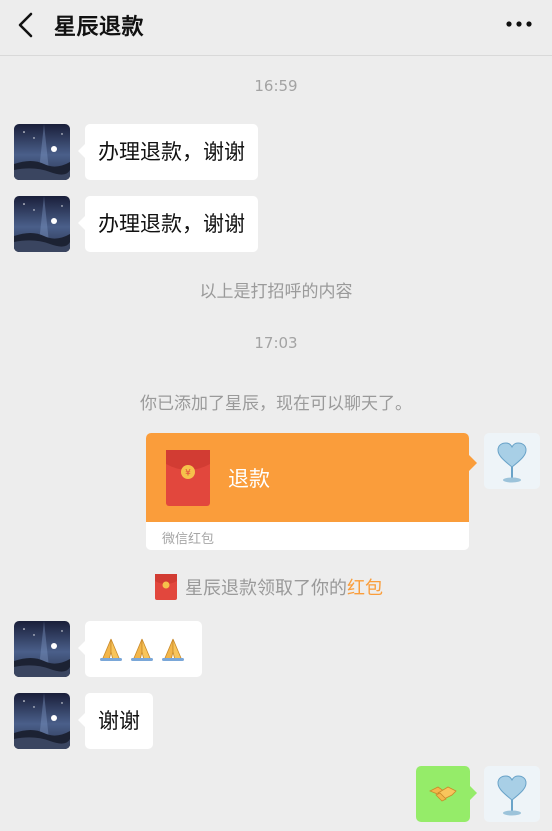  I want to click on claim-text: 星辰退款领取了你的红包, so click(284, 587).